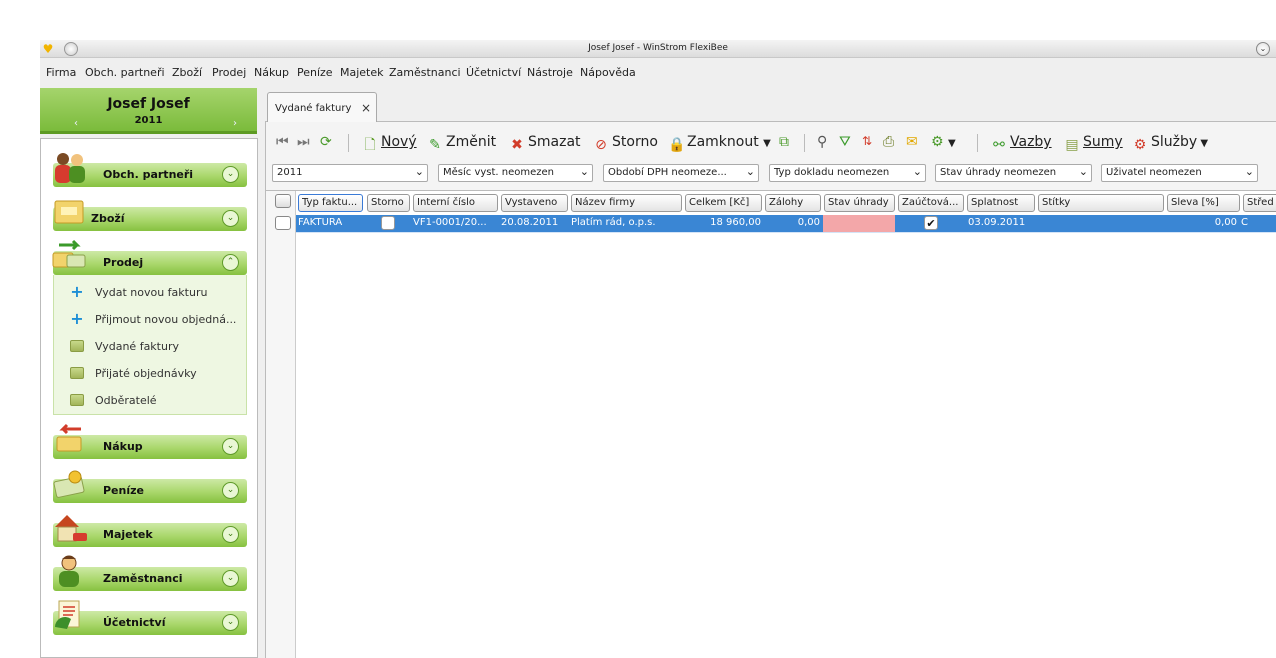 The width and height of the screenshot is (1276, 658). What do you see at coordinates (149, 257) in the screenshot?
I see `nav-section-prodej: Prodej ⌃` at bounding box center [149, 257].